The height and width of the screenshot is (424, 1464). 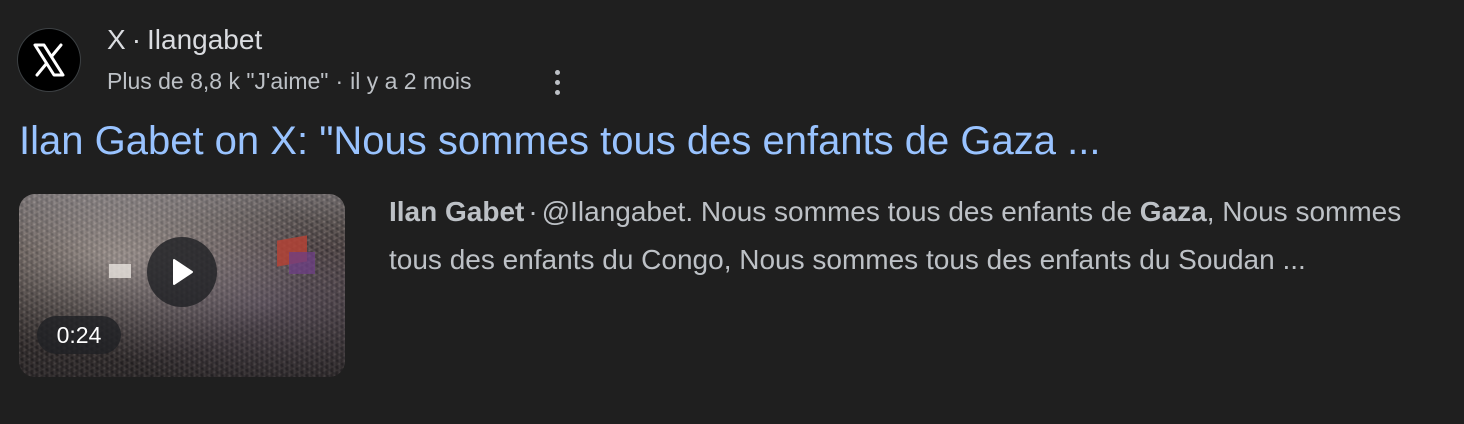 I want to click on thumbnail-sign, so click(x=120, y=271).